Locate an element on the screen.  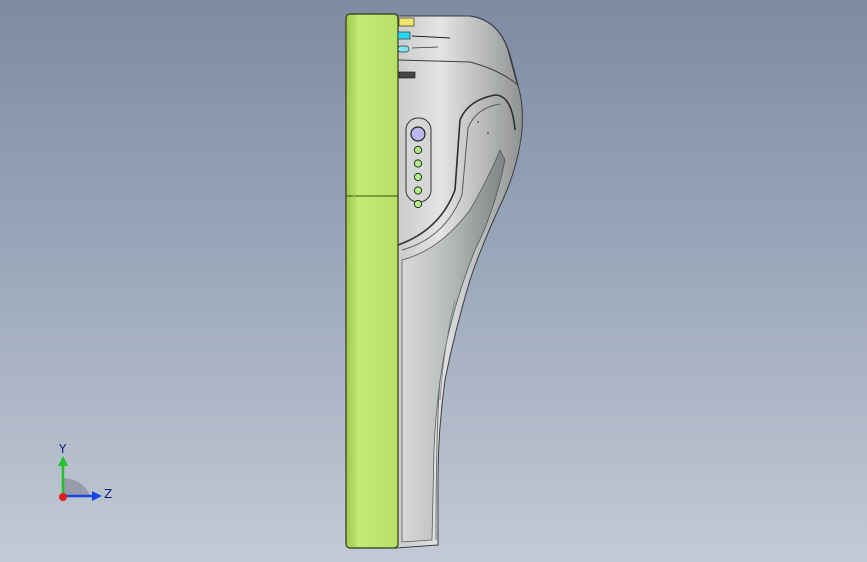
axis-triad: Y Z is located at coordinates (85, 471).